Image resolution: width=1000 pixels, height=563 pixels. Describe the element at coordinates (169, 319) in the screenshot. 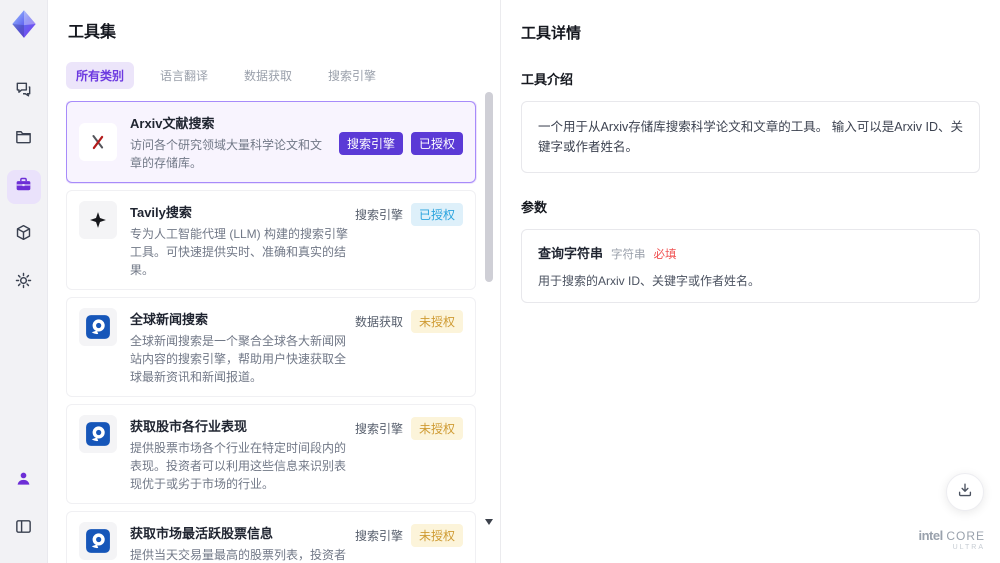

I see `tool-name: 全球新闻搜索` at that location.